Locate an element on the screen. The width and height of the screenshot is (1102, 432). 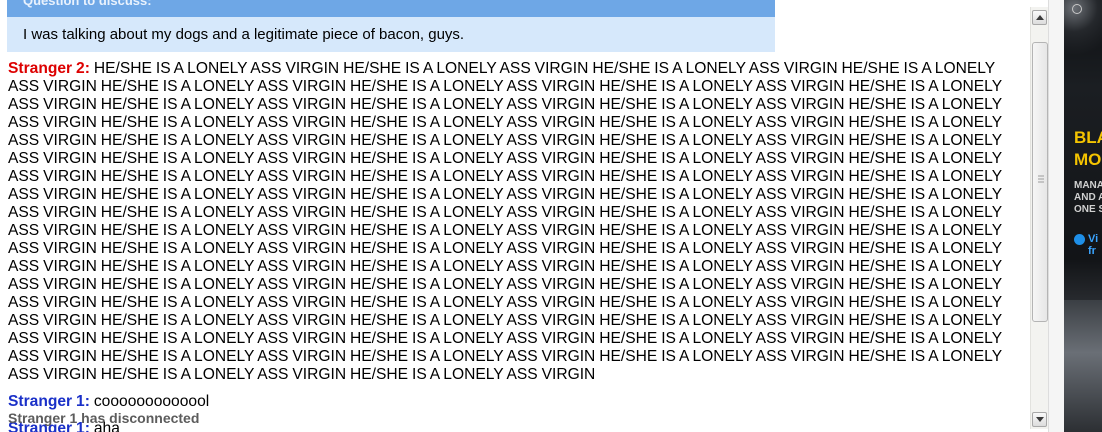
ad-text-line-1: MANA is located at coordinates (1088, 185).